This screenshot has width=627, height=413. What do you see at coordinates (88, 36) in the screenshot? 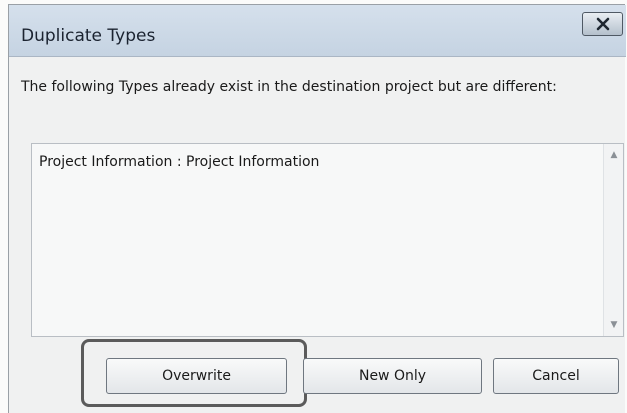
I see `dialog-title: Duplicate Types` at bounding box center [88, 36].